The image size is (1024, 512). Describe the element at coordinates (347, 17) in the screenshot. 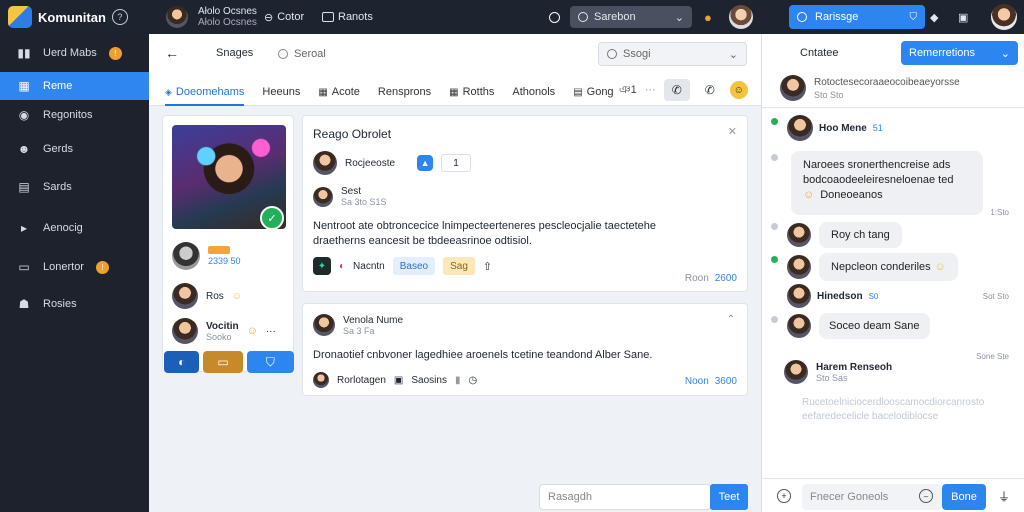

I see `topbar-item-ranots: Ranots` at that location.